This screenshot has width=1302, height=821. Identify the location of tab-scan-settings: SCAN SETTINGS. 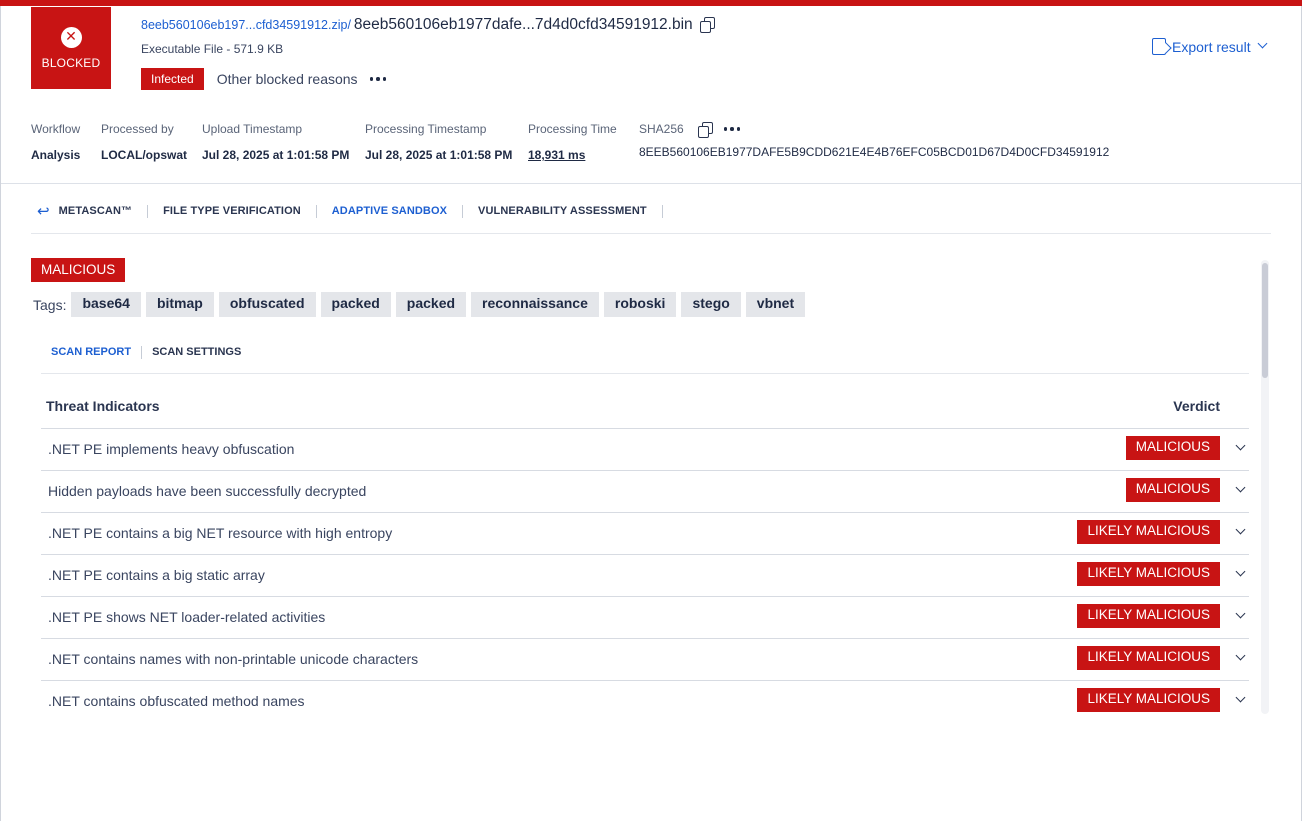
(196, 352).